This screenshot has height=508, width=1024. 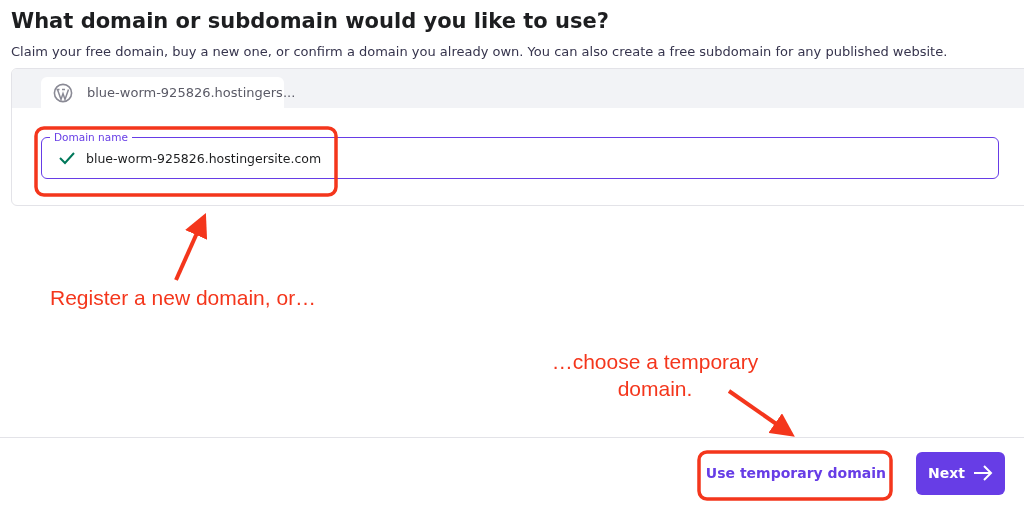 I want to click on next-button: Next, so click(x=960, y=473).